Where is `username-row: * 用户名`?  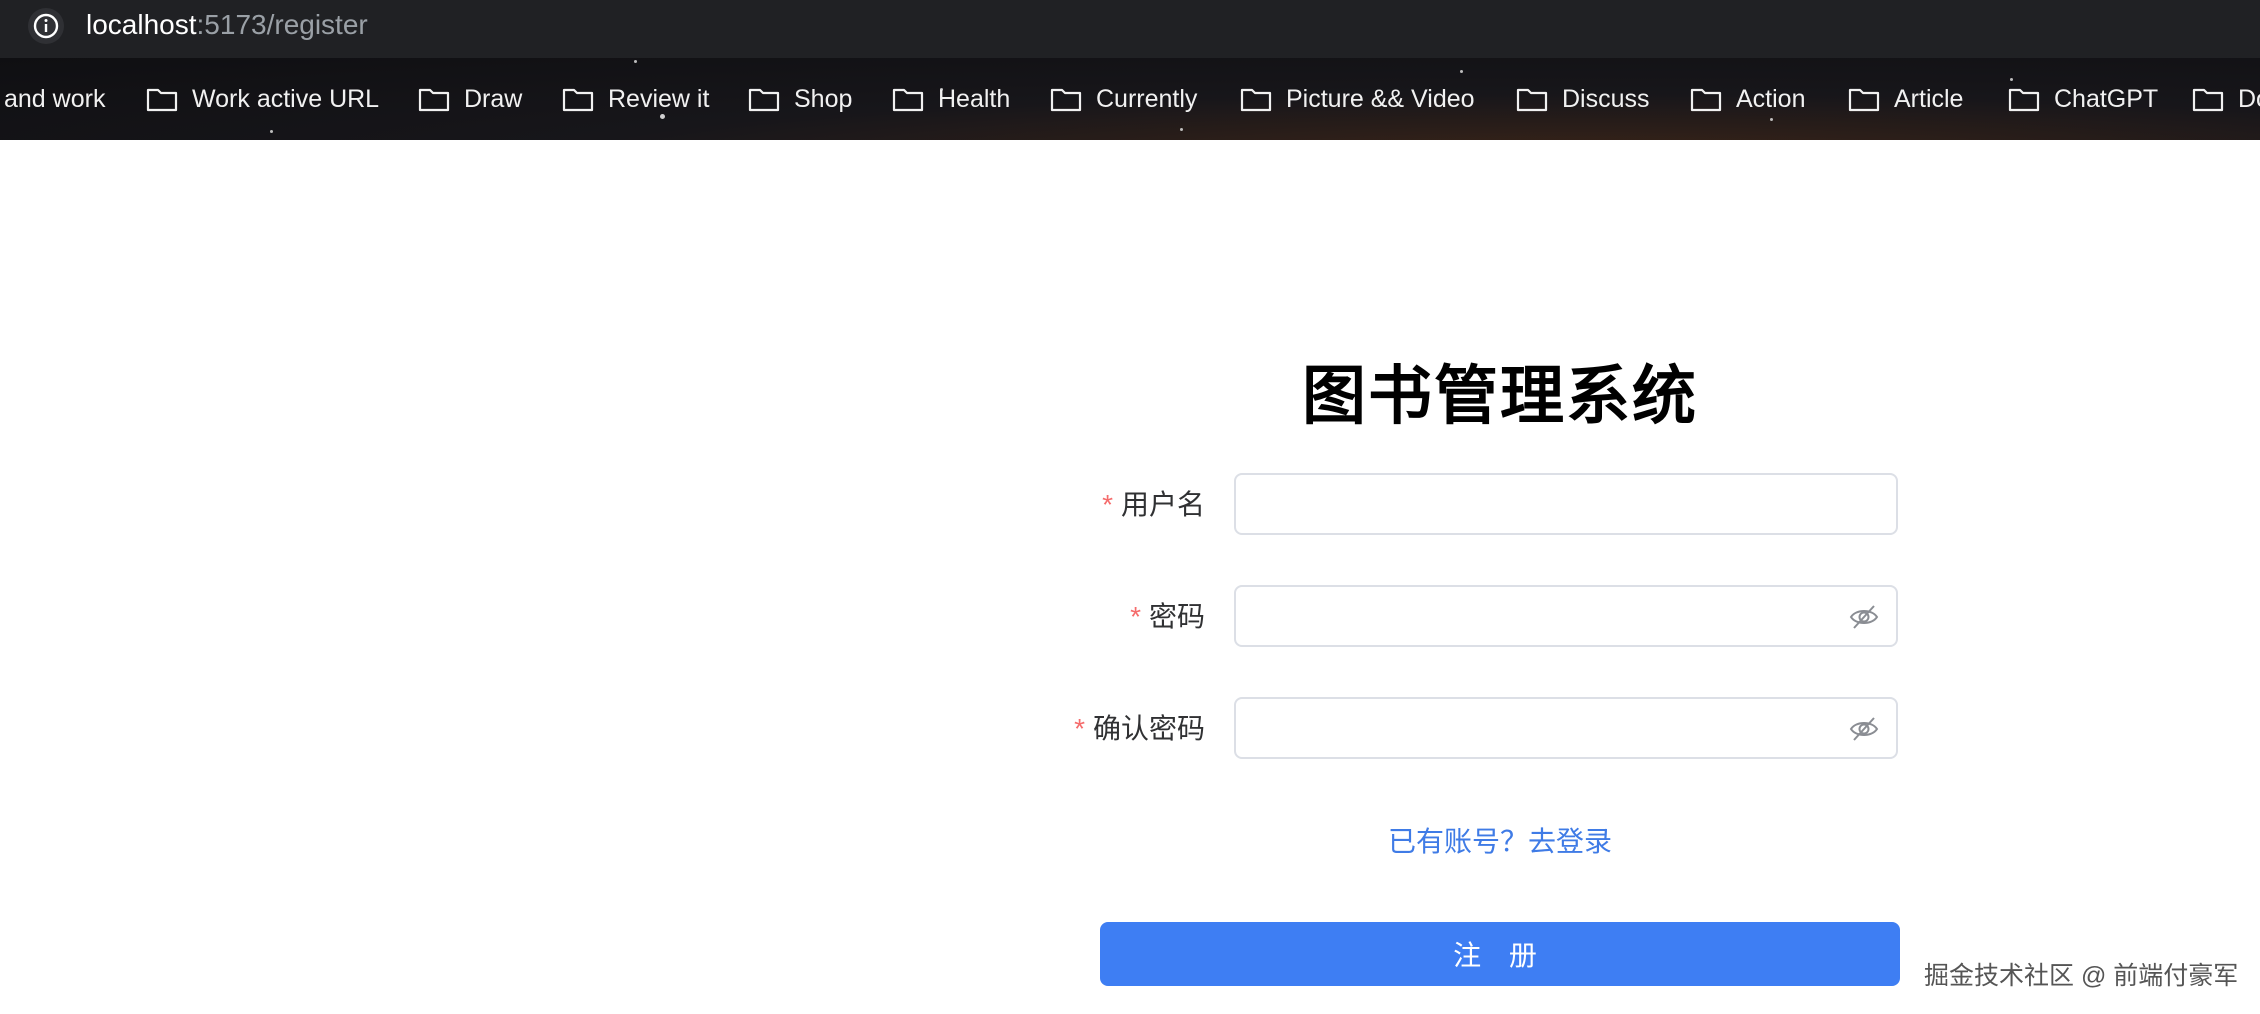
username-row: * 用户名 is located at coordinates (1500, 505).